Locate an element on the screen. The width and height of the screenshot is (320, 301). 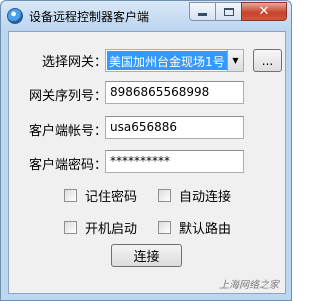
close-button: ✕ is located at coordinates (264, 11).